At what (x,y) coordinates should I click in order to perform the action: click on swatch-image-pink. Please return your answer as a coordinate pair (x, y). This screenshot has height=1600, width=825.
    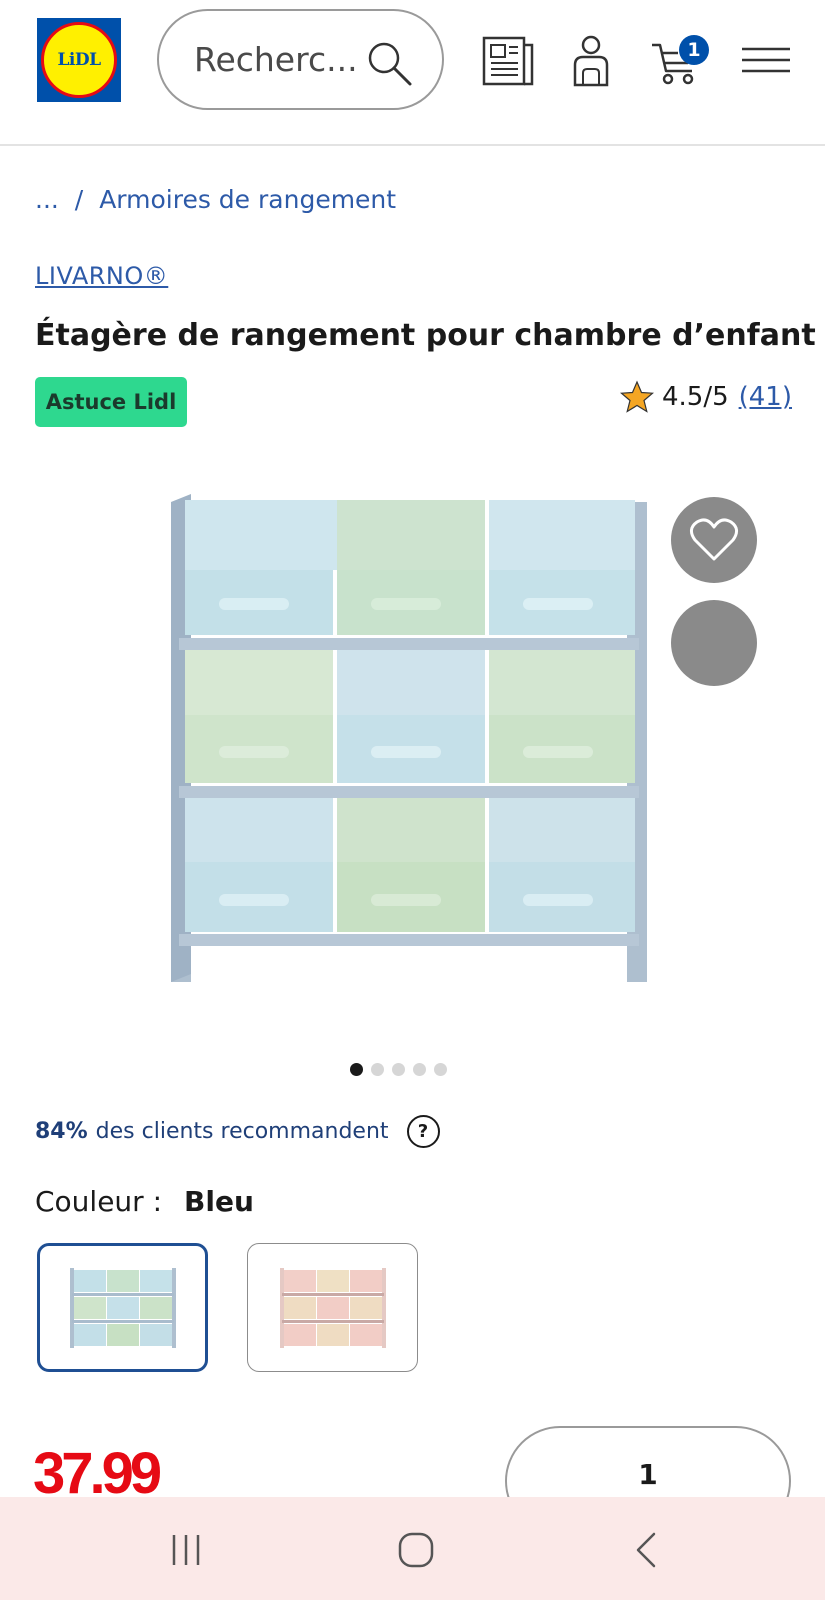
    Looking at the image, I should click on (332, 1307).